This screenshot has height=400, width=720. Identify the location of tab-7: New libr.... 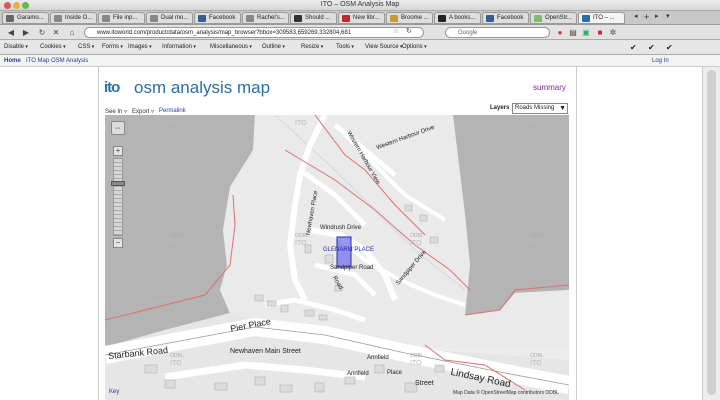
(361, 18).